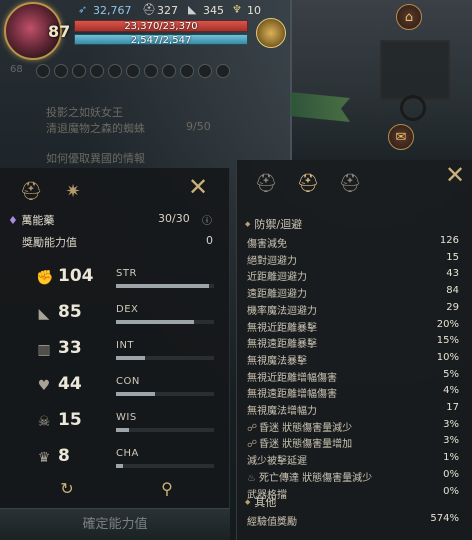 Image resolution: width=472 pixels, height=540 pixels. I want to click on mp-text: 2,547/2,547, so click(161, 40).